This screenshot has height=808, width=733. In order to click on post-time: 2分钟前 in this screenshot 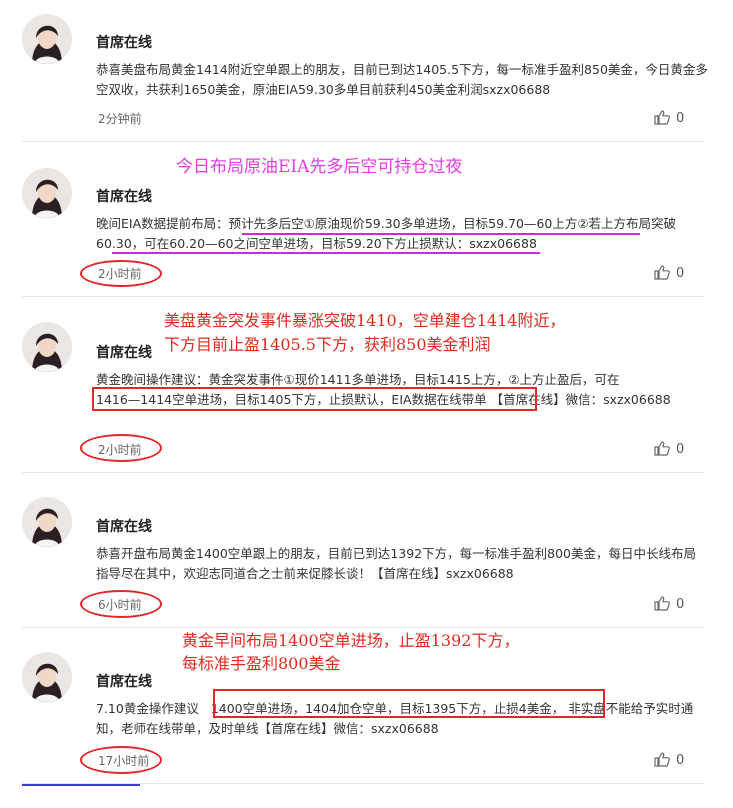, I will do `click(120, 119)`.